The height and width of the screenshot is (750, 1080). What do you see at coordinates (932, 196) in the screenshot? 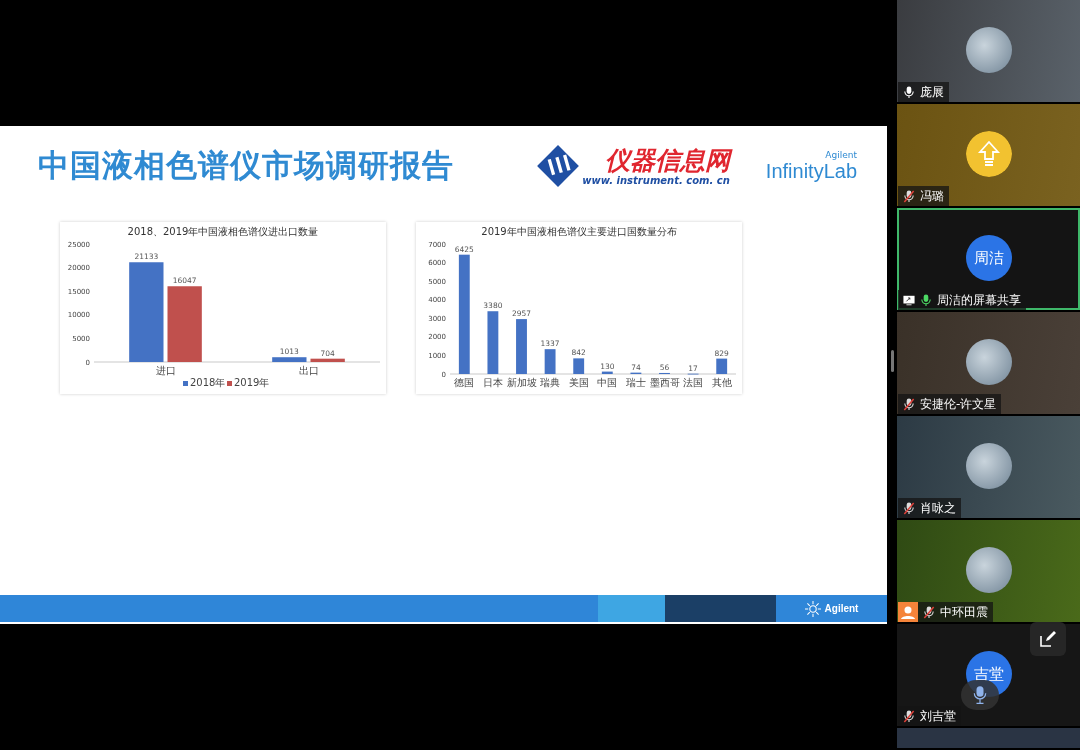
I see `participant-name: 冯璐` at bounding box center [932, 196].